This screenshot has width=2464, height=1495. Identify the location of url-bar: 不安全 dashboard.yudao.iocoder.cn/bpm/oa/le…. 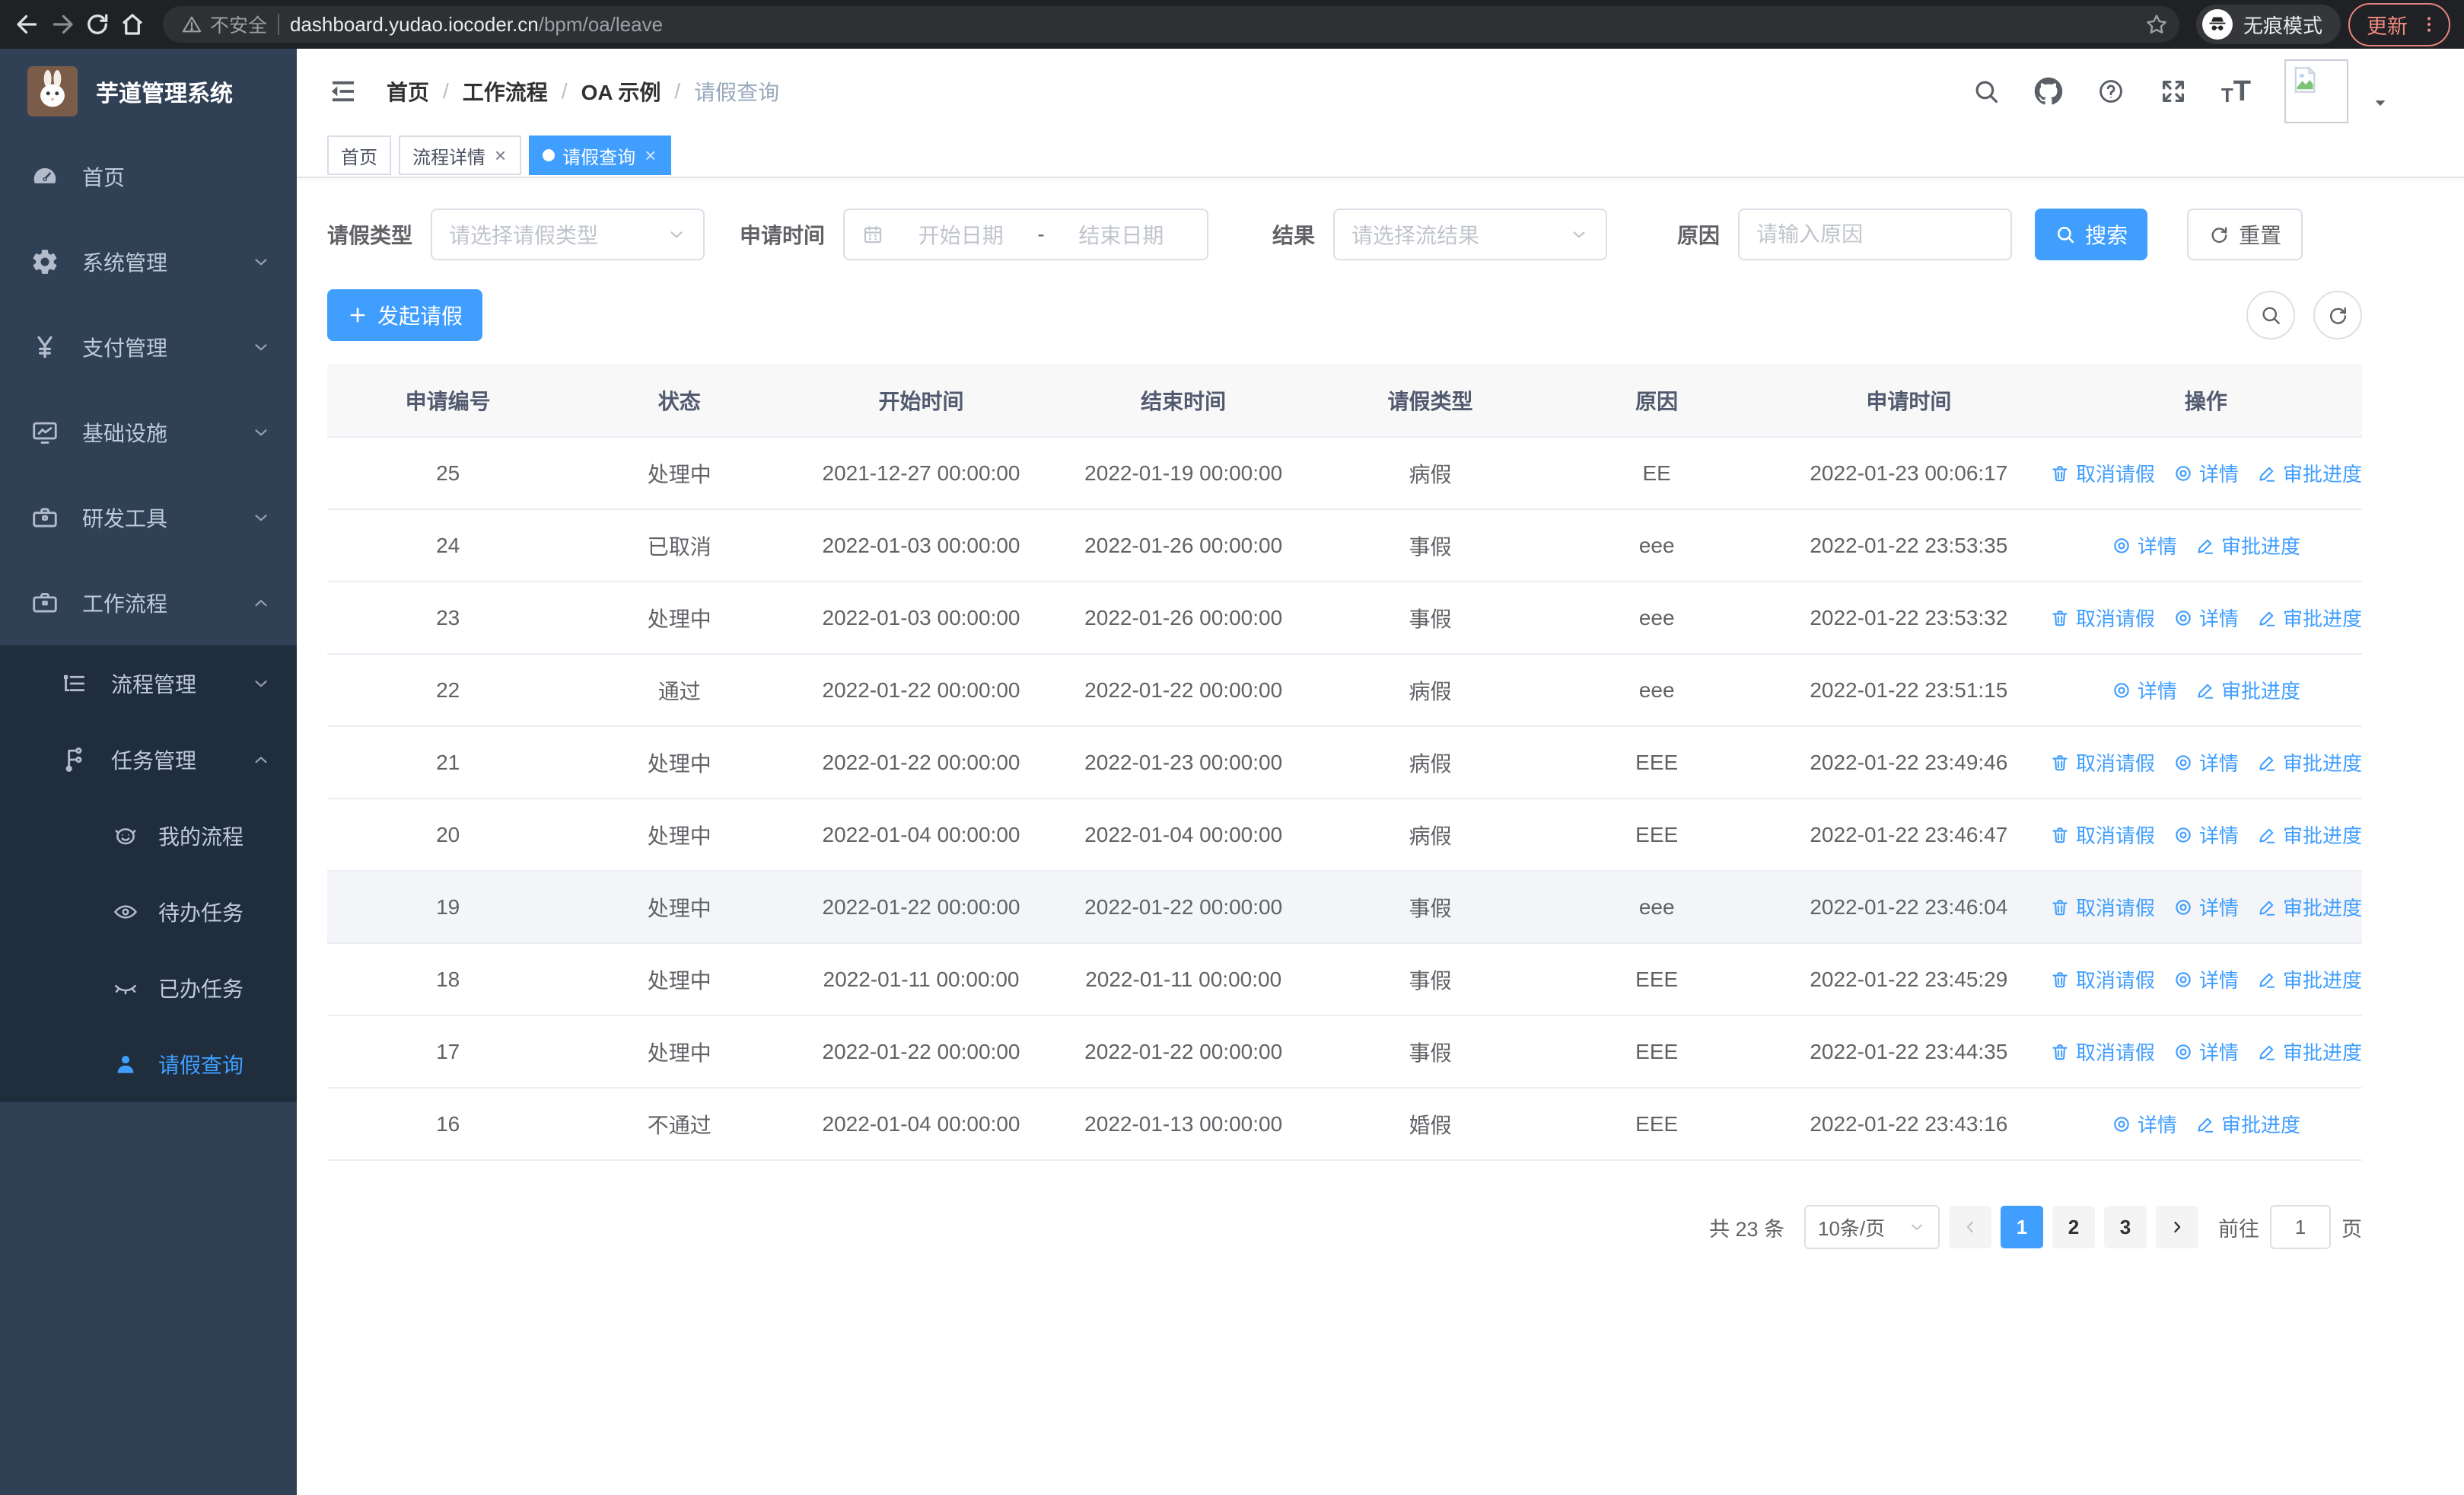
(1171, 25).